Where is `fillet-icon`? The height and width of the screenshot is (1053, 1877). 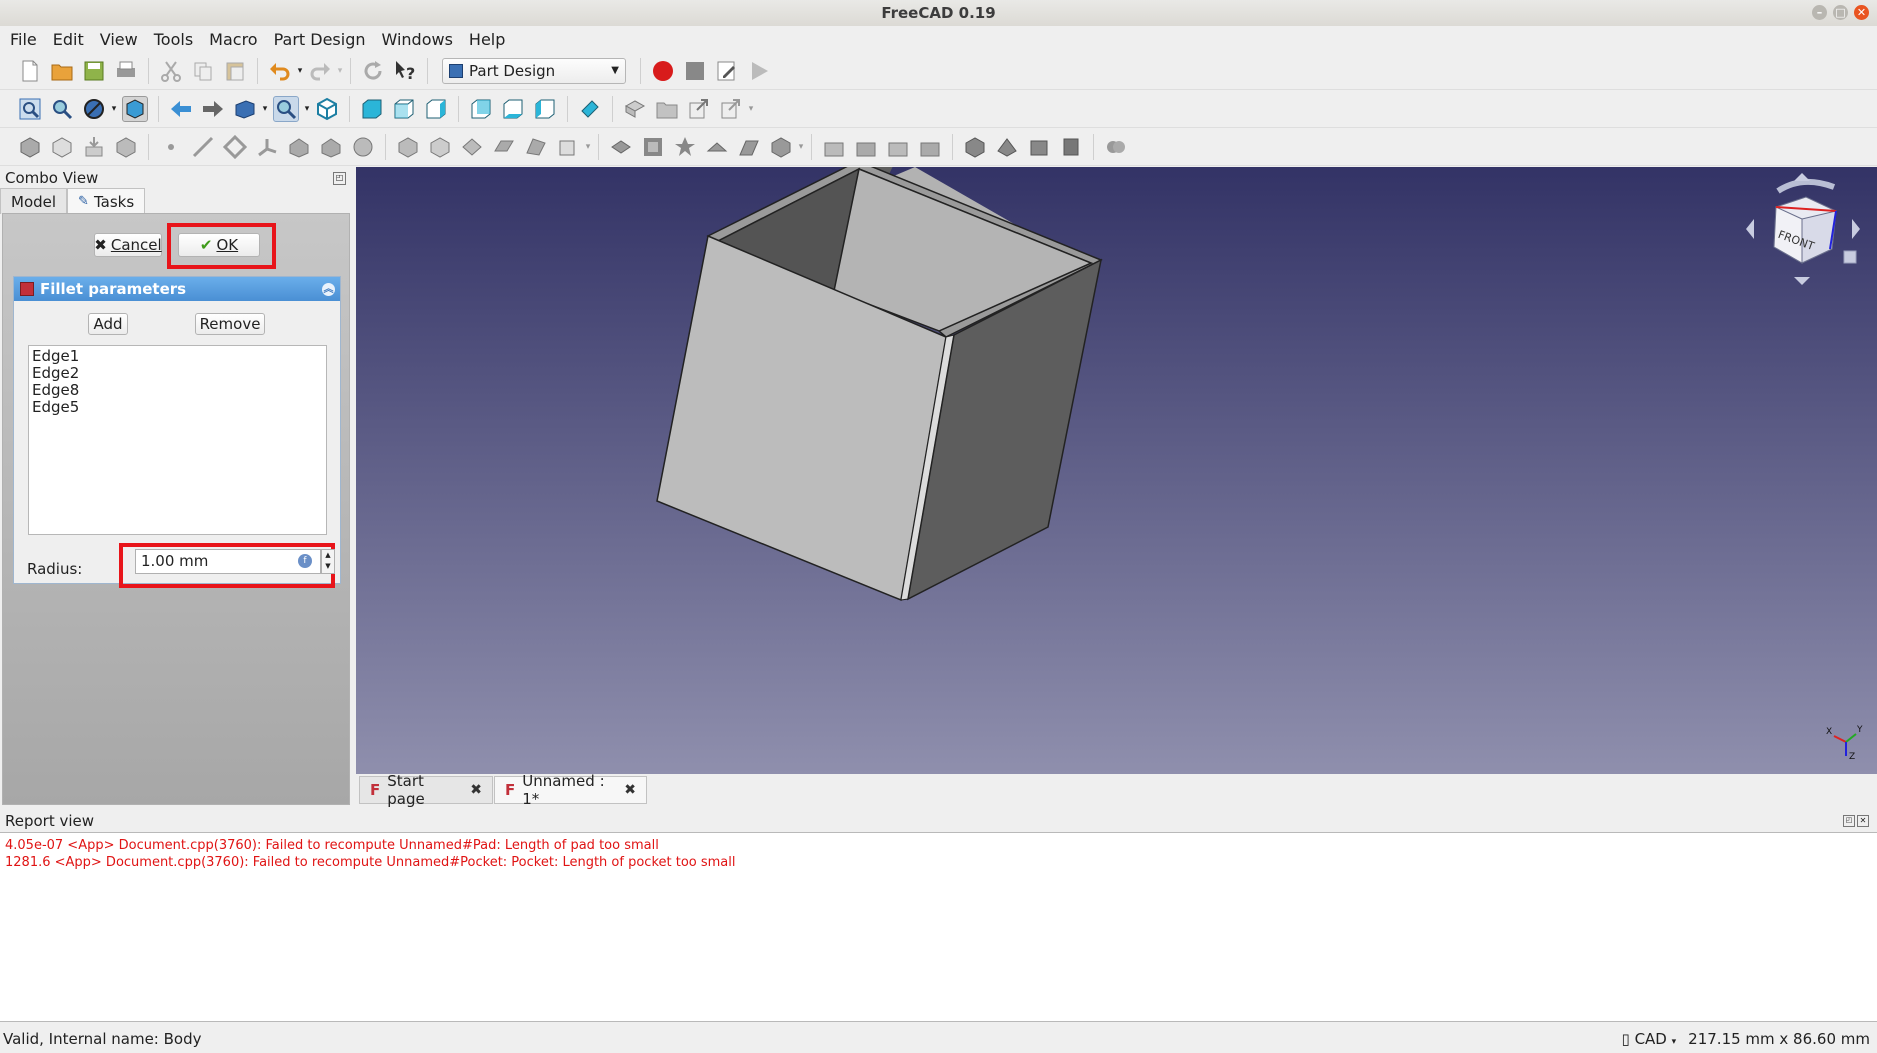 fillet-icon is located at coordinates (834, 147).